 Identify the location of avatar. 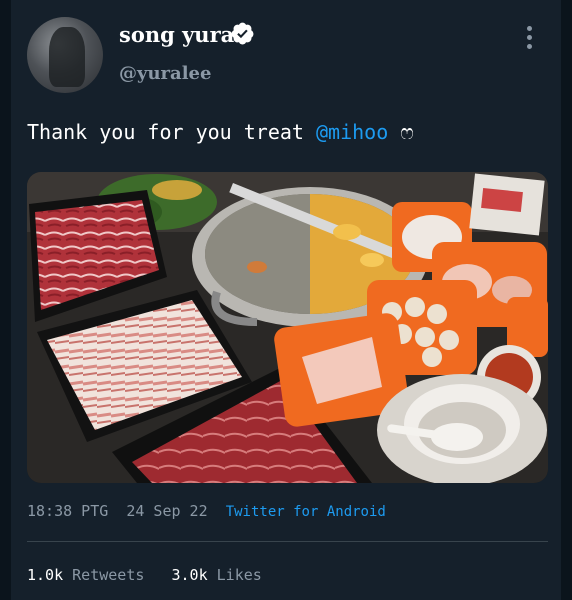
(65, 55).